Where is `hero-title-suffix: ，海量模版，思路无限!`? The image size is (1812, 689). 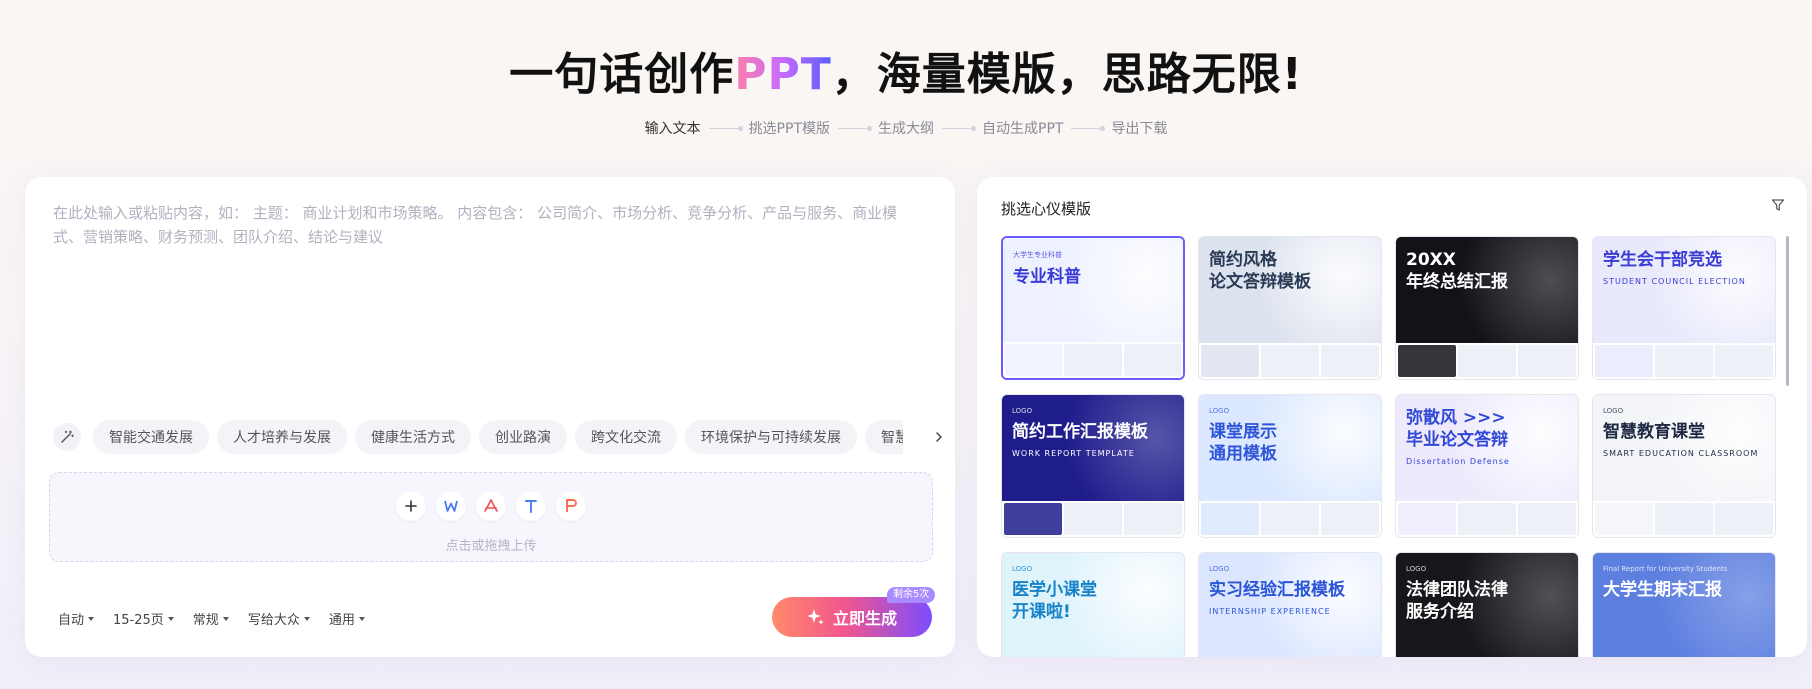 hero-title-suffix: ，海量模版，思路无限! is located at coordinates (1067, 74).